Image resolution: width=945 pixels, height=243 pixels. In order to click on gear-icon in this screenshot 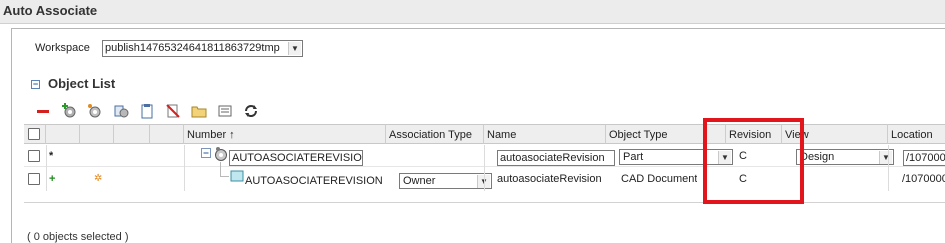, I will do `click(95, 111)`.